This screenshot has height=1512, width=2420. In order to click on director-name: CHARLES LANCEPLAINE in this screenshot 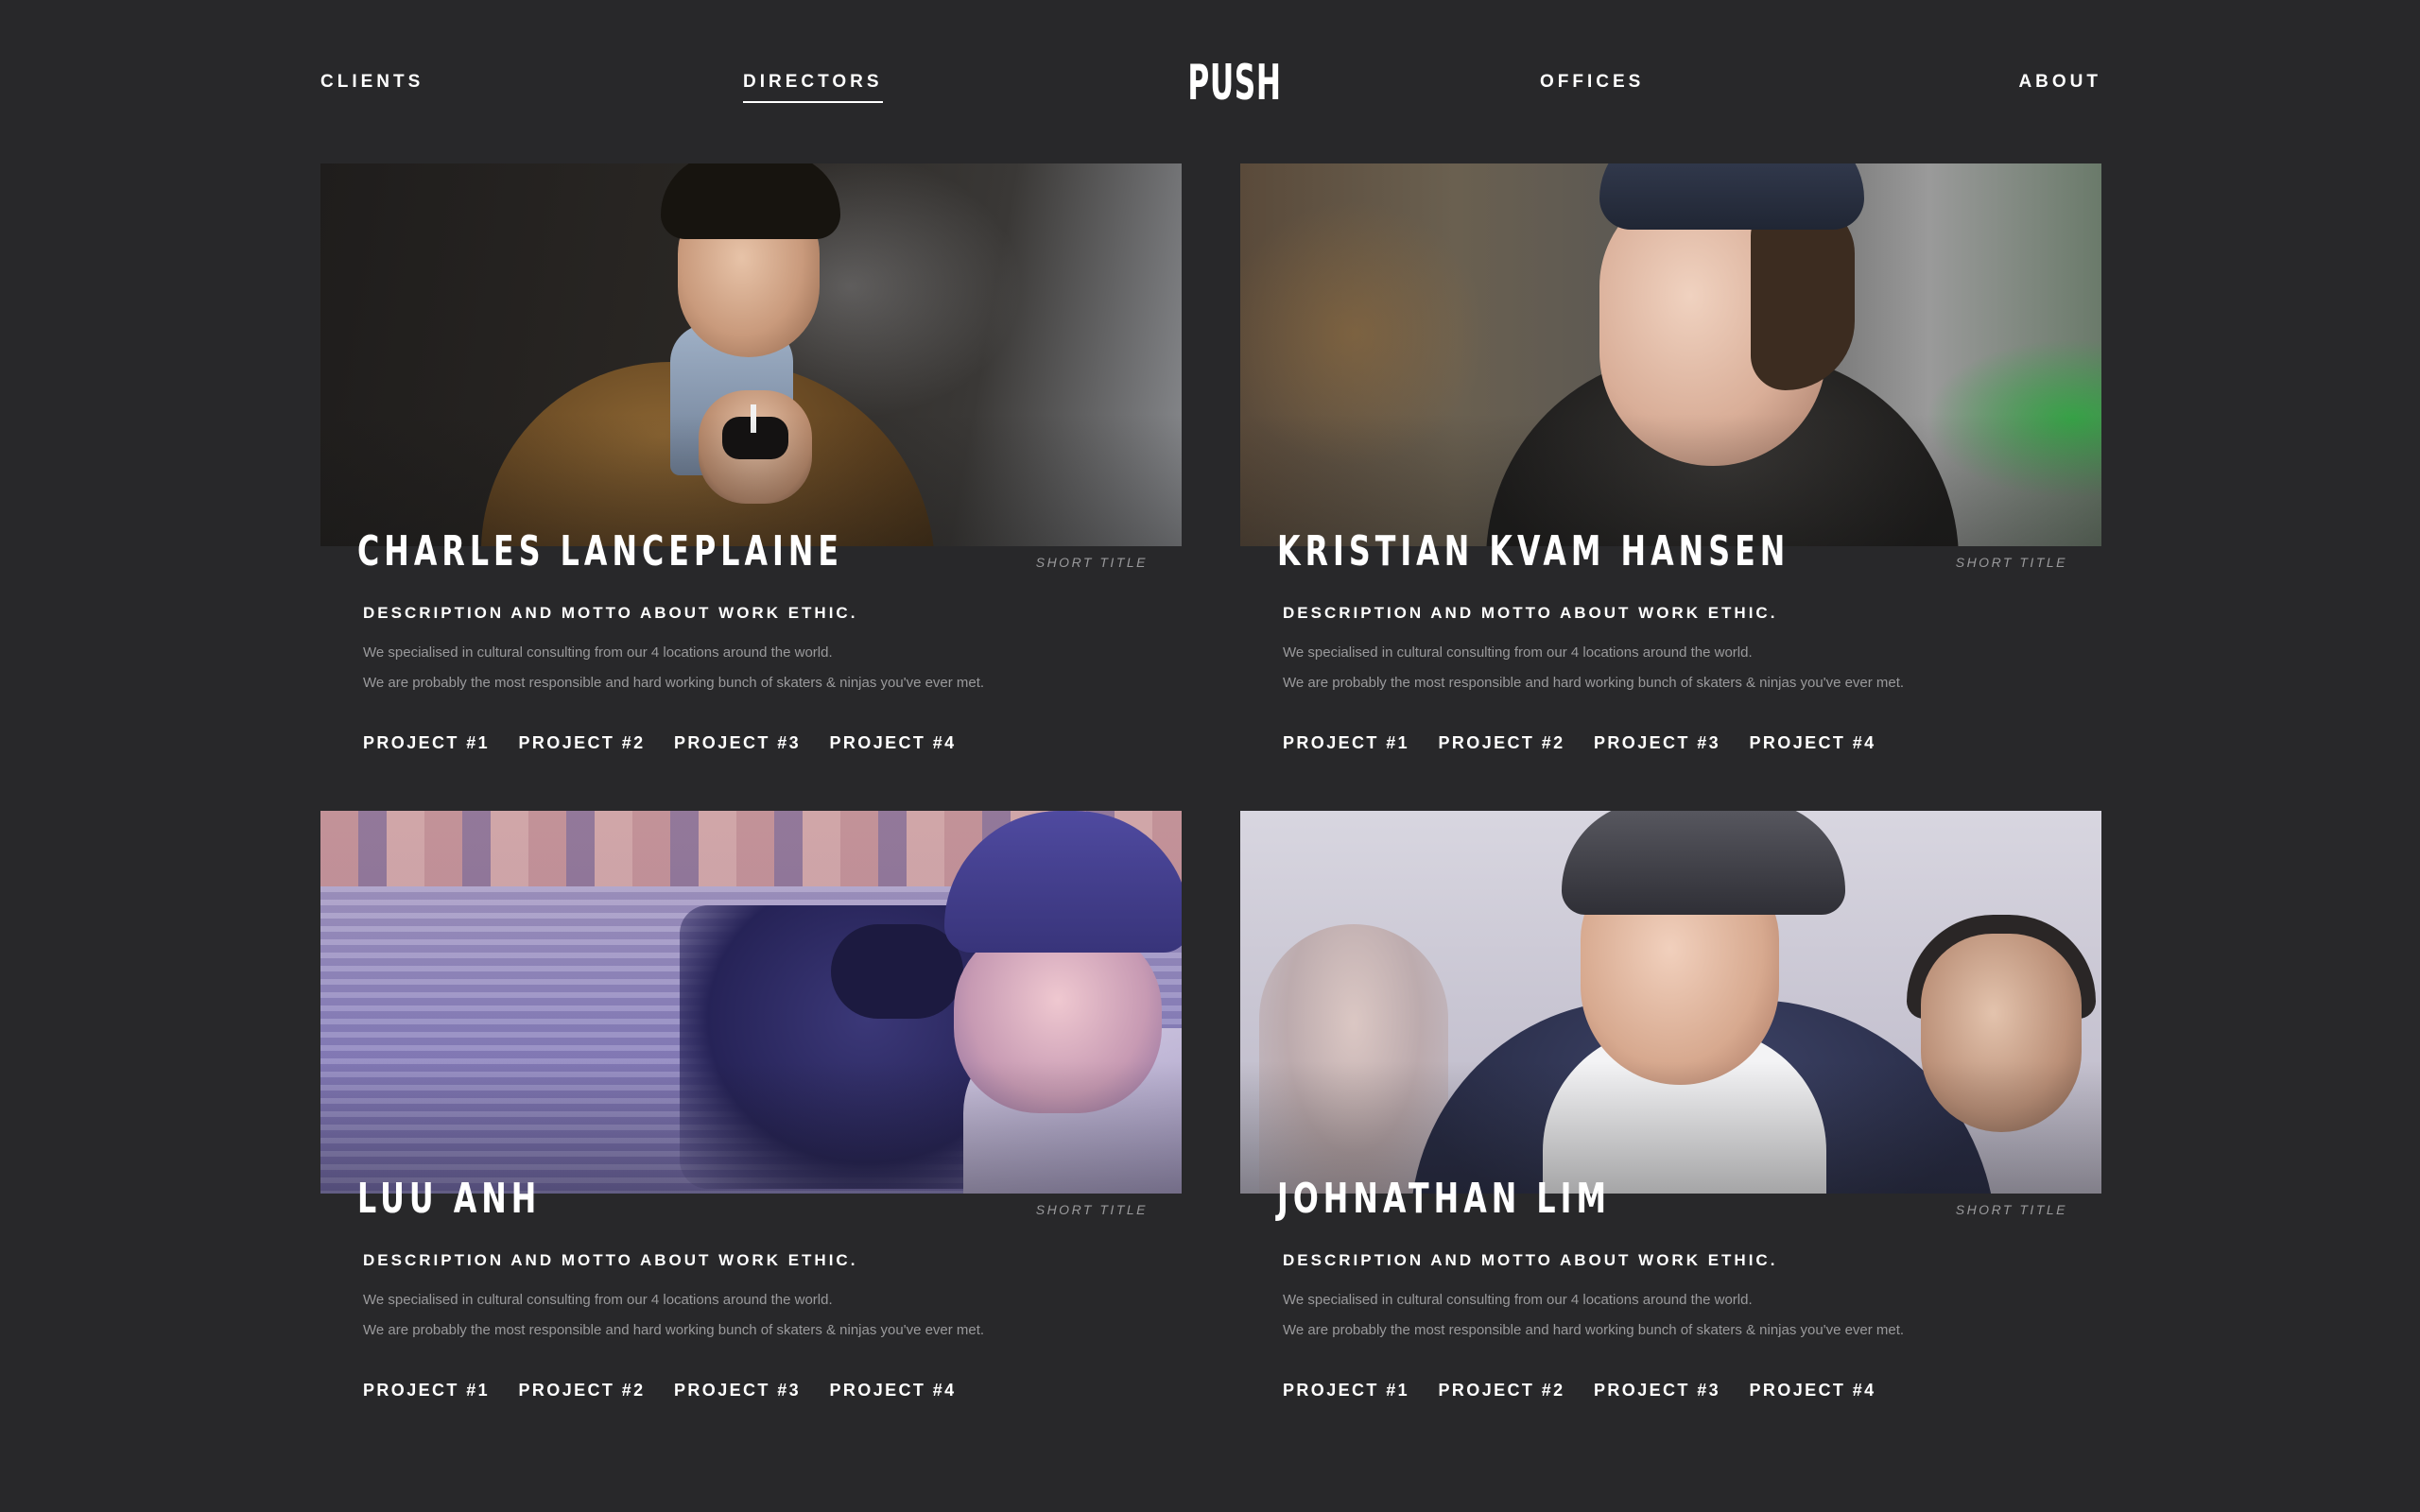, I will do `click(600, 551)`.